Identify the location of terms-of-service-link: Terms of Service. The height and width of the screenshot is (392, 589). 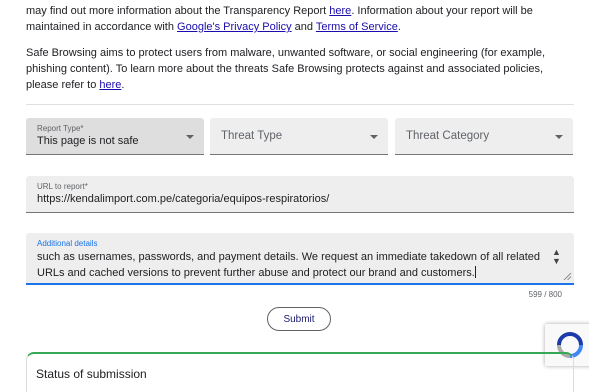
(357, 27).